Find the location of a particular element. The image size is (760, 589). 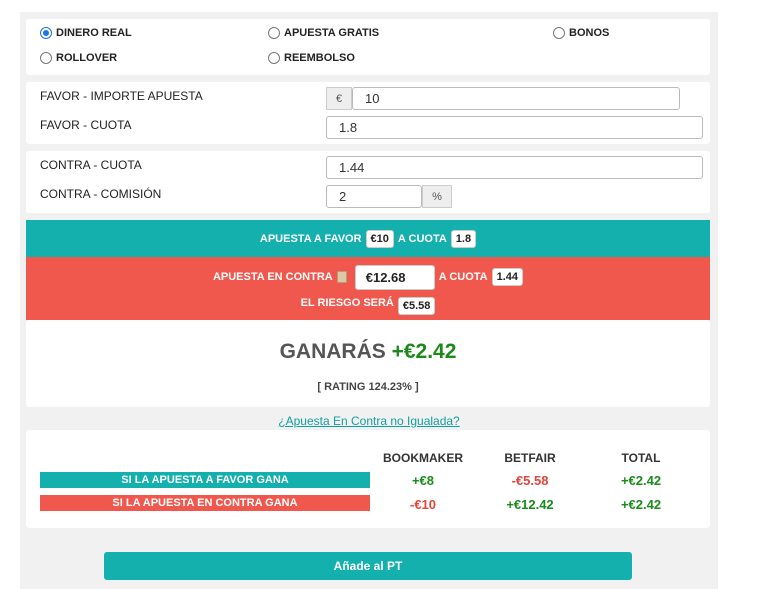

favor-summary-text: APUESTA A FAVOR is located at coordinates (310, 238).